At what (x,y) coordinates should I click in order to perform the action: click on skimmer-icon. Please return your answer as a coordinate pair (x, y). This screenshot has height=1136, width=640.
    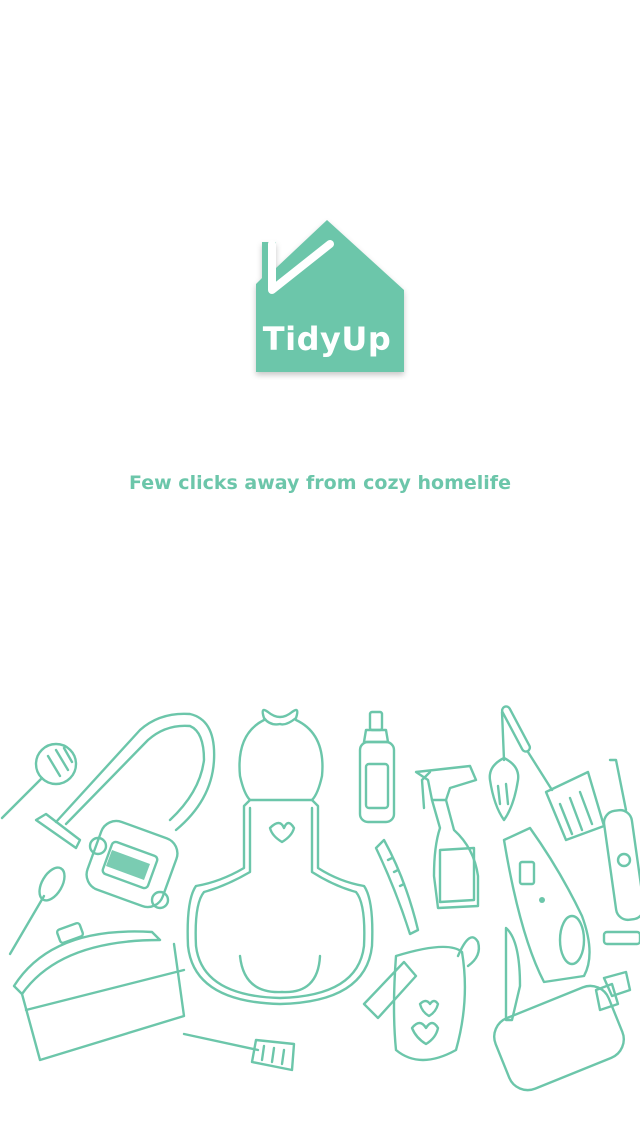
    Looking at the image, I should click on (39, 781).